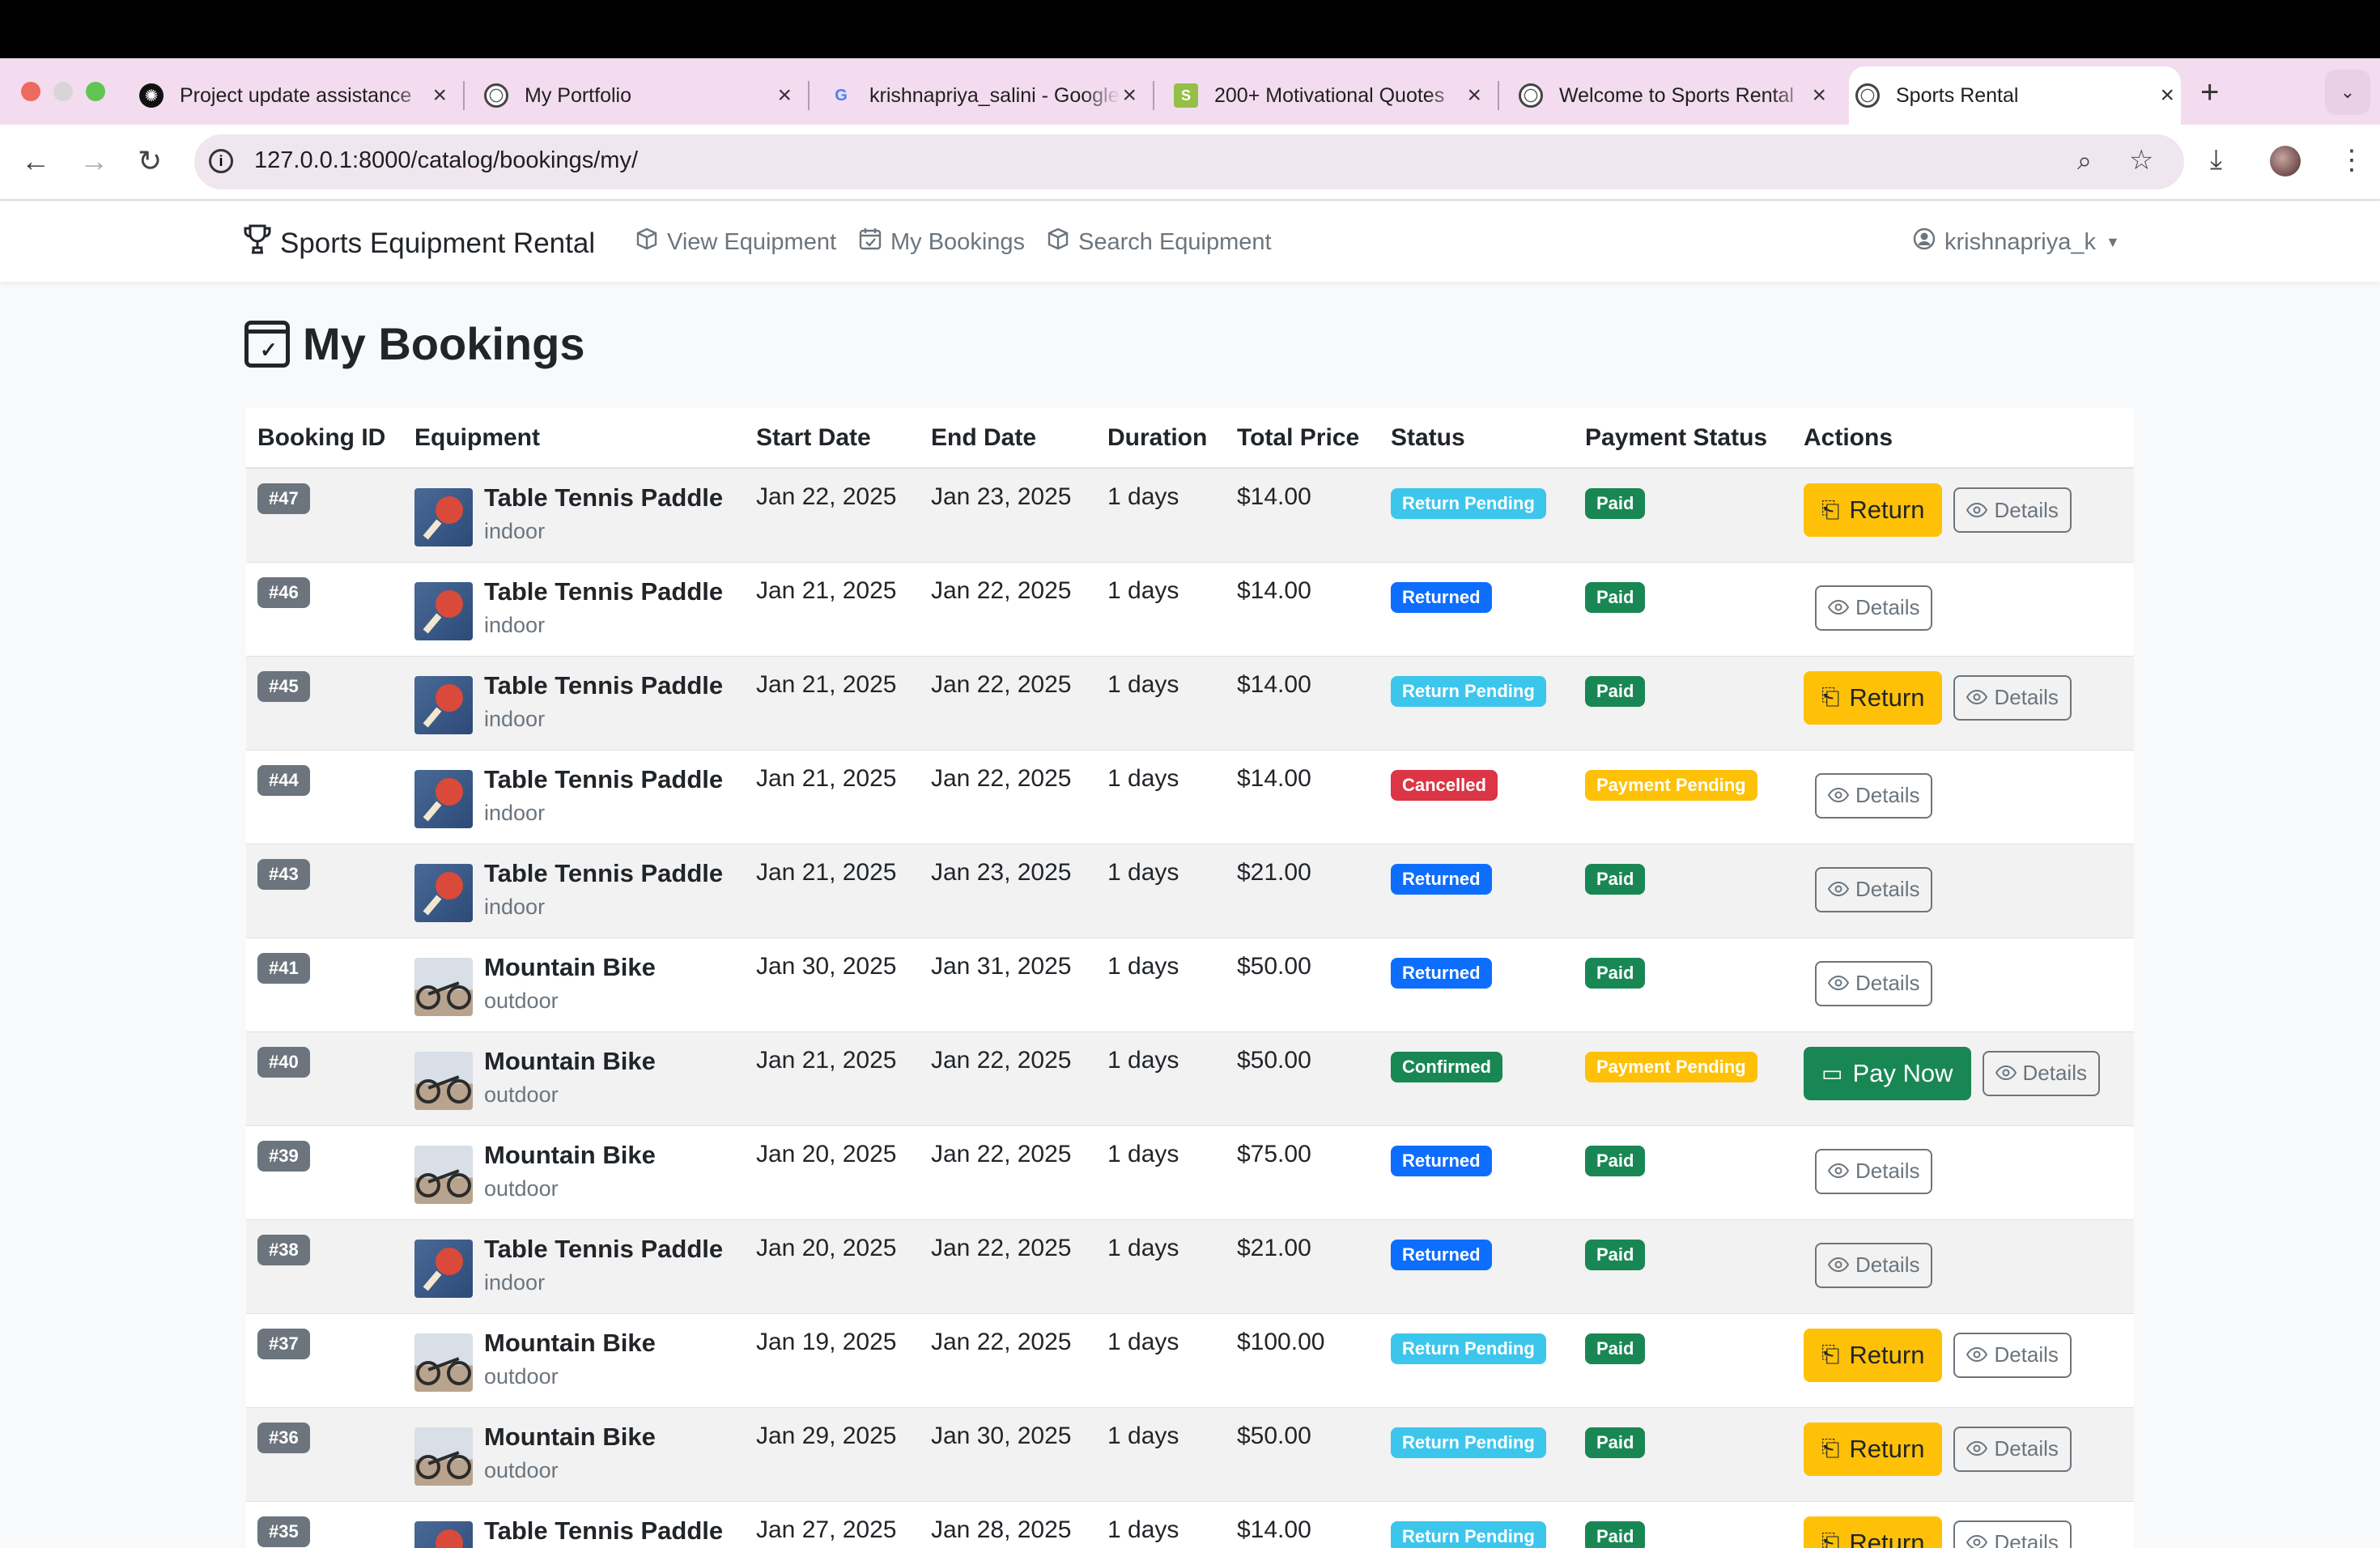  I want to click on actions-group: ⎗ Return Details, so click(1969, 1449).